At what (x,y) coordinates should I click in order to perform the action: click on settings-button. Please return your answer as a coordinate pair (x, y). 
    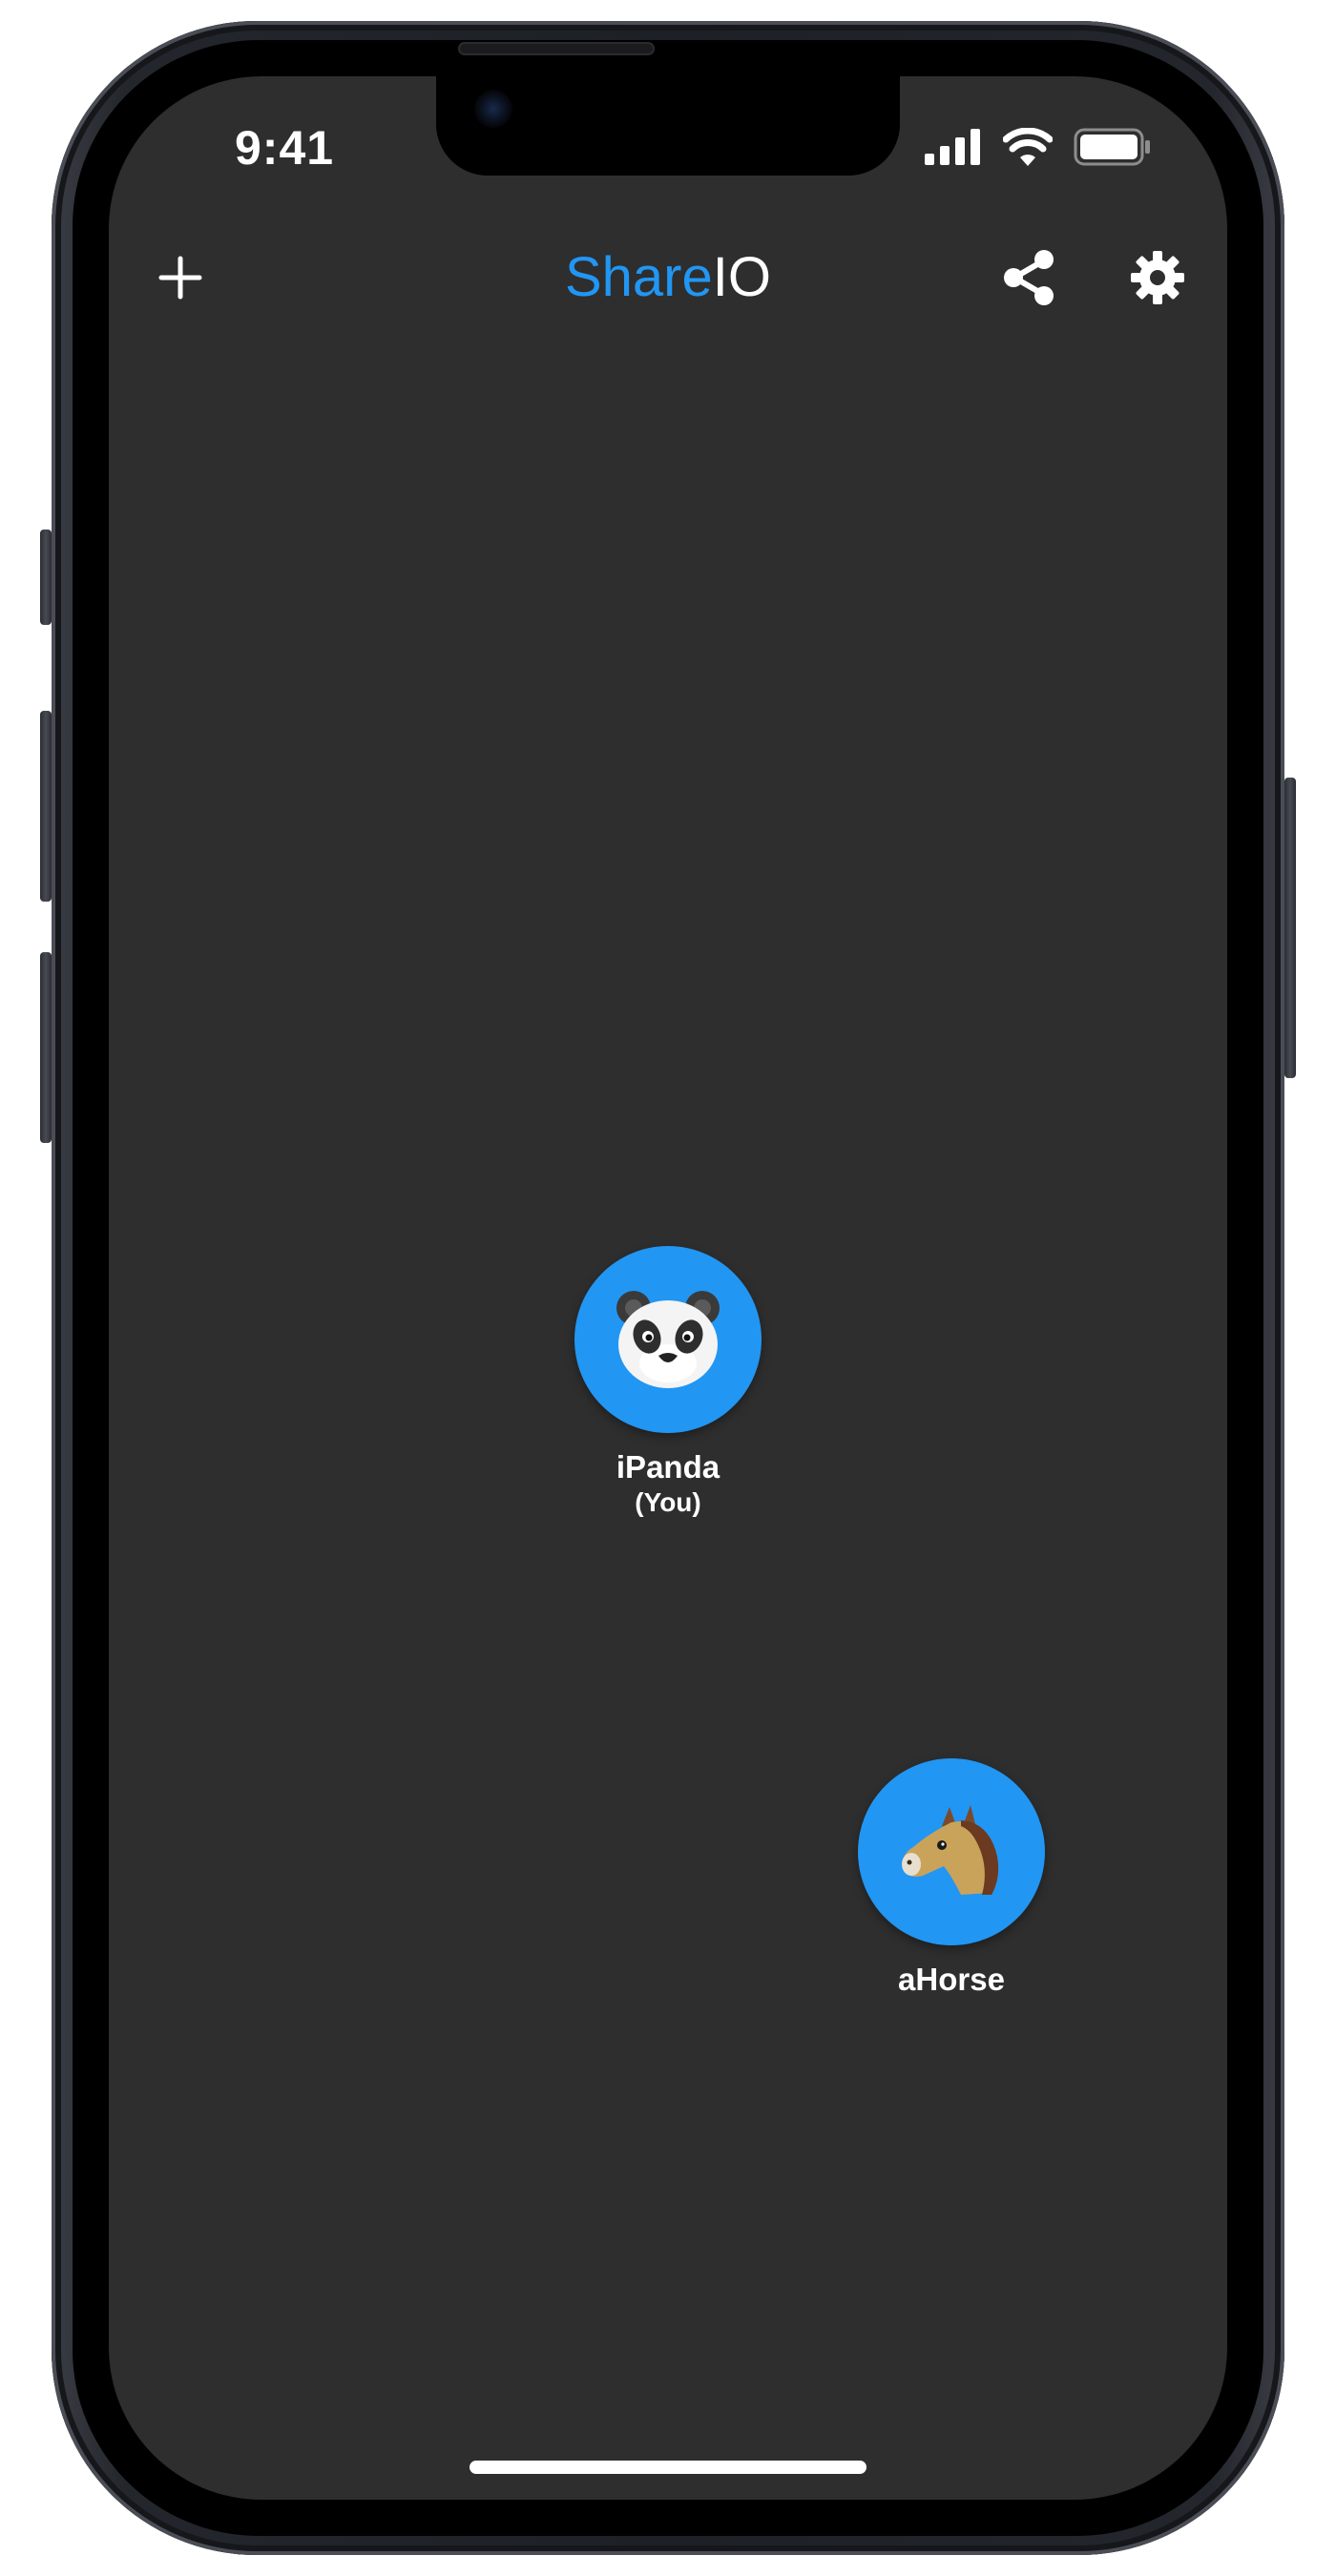
    Looking at the image, I should click on (1157, 277).